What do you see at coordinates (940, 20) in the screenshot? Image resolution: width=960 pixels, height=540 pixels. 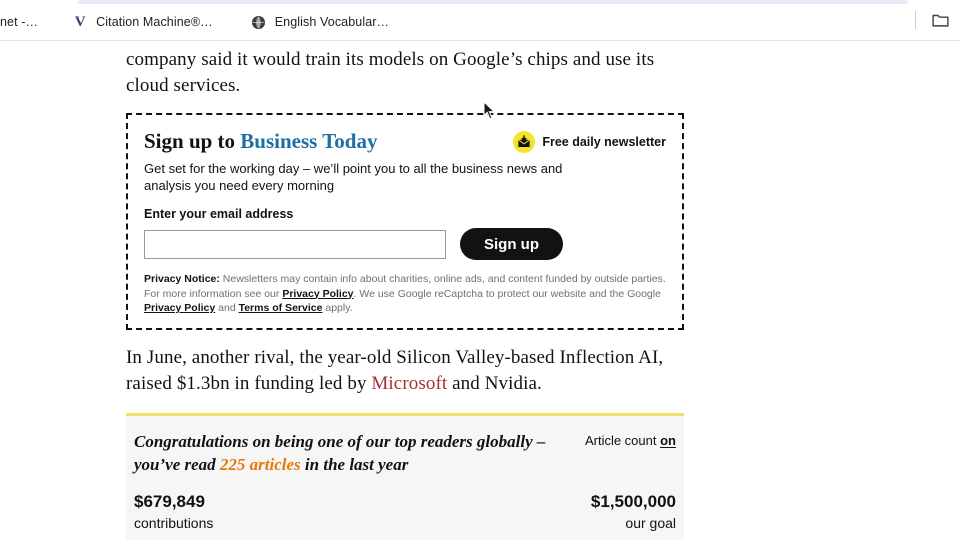 I see `folder-icon` at bounding box center [940, 20].